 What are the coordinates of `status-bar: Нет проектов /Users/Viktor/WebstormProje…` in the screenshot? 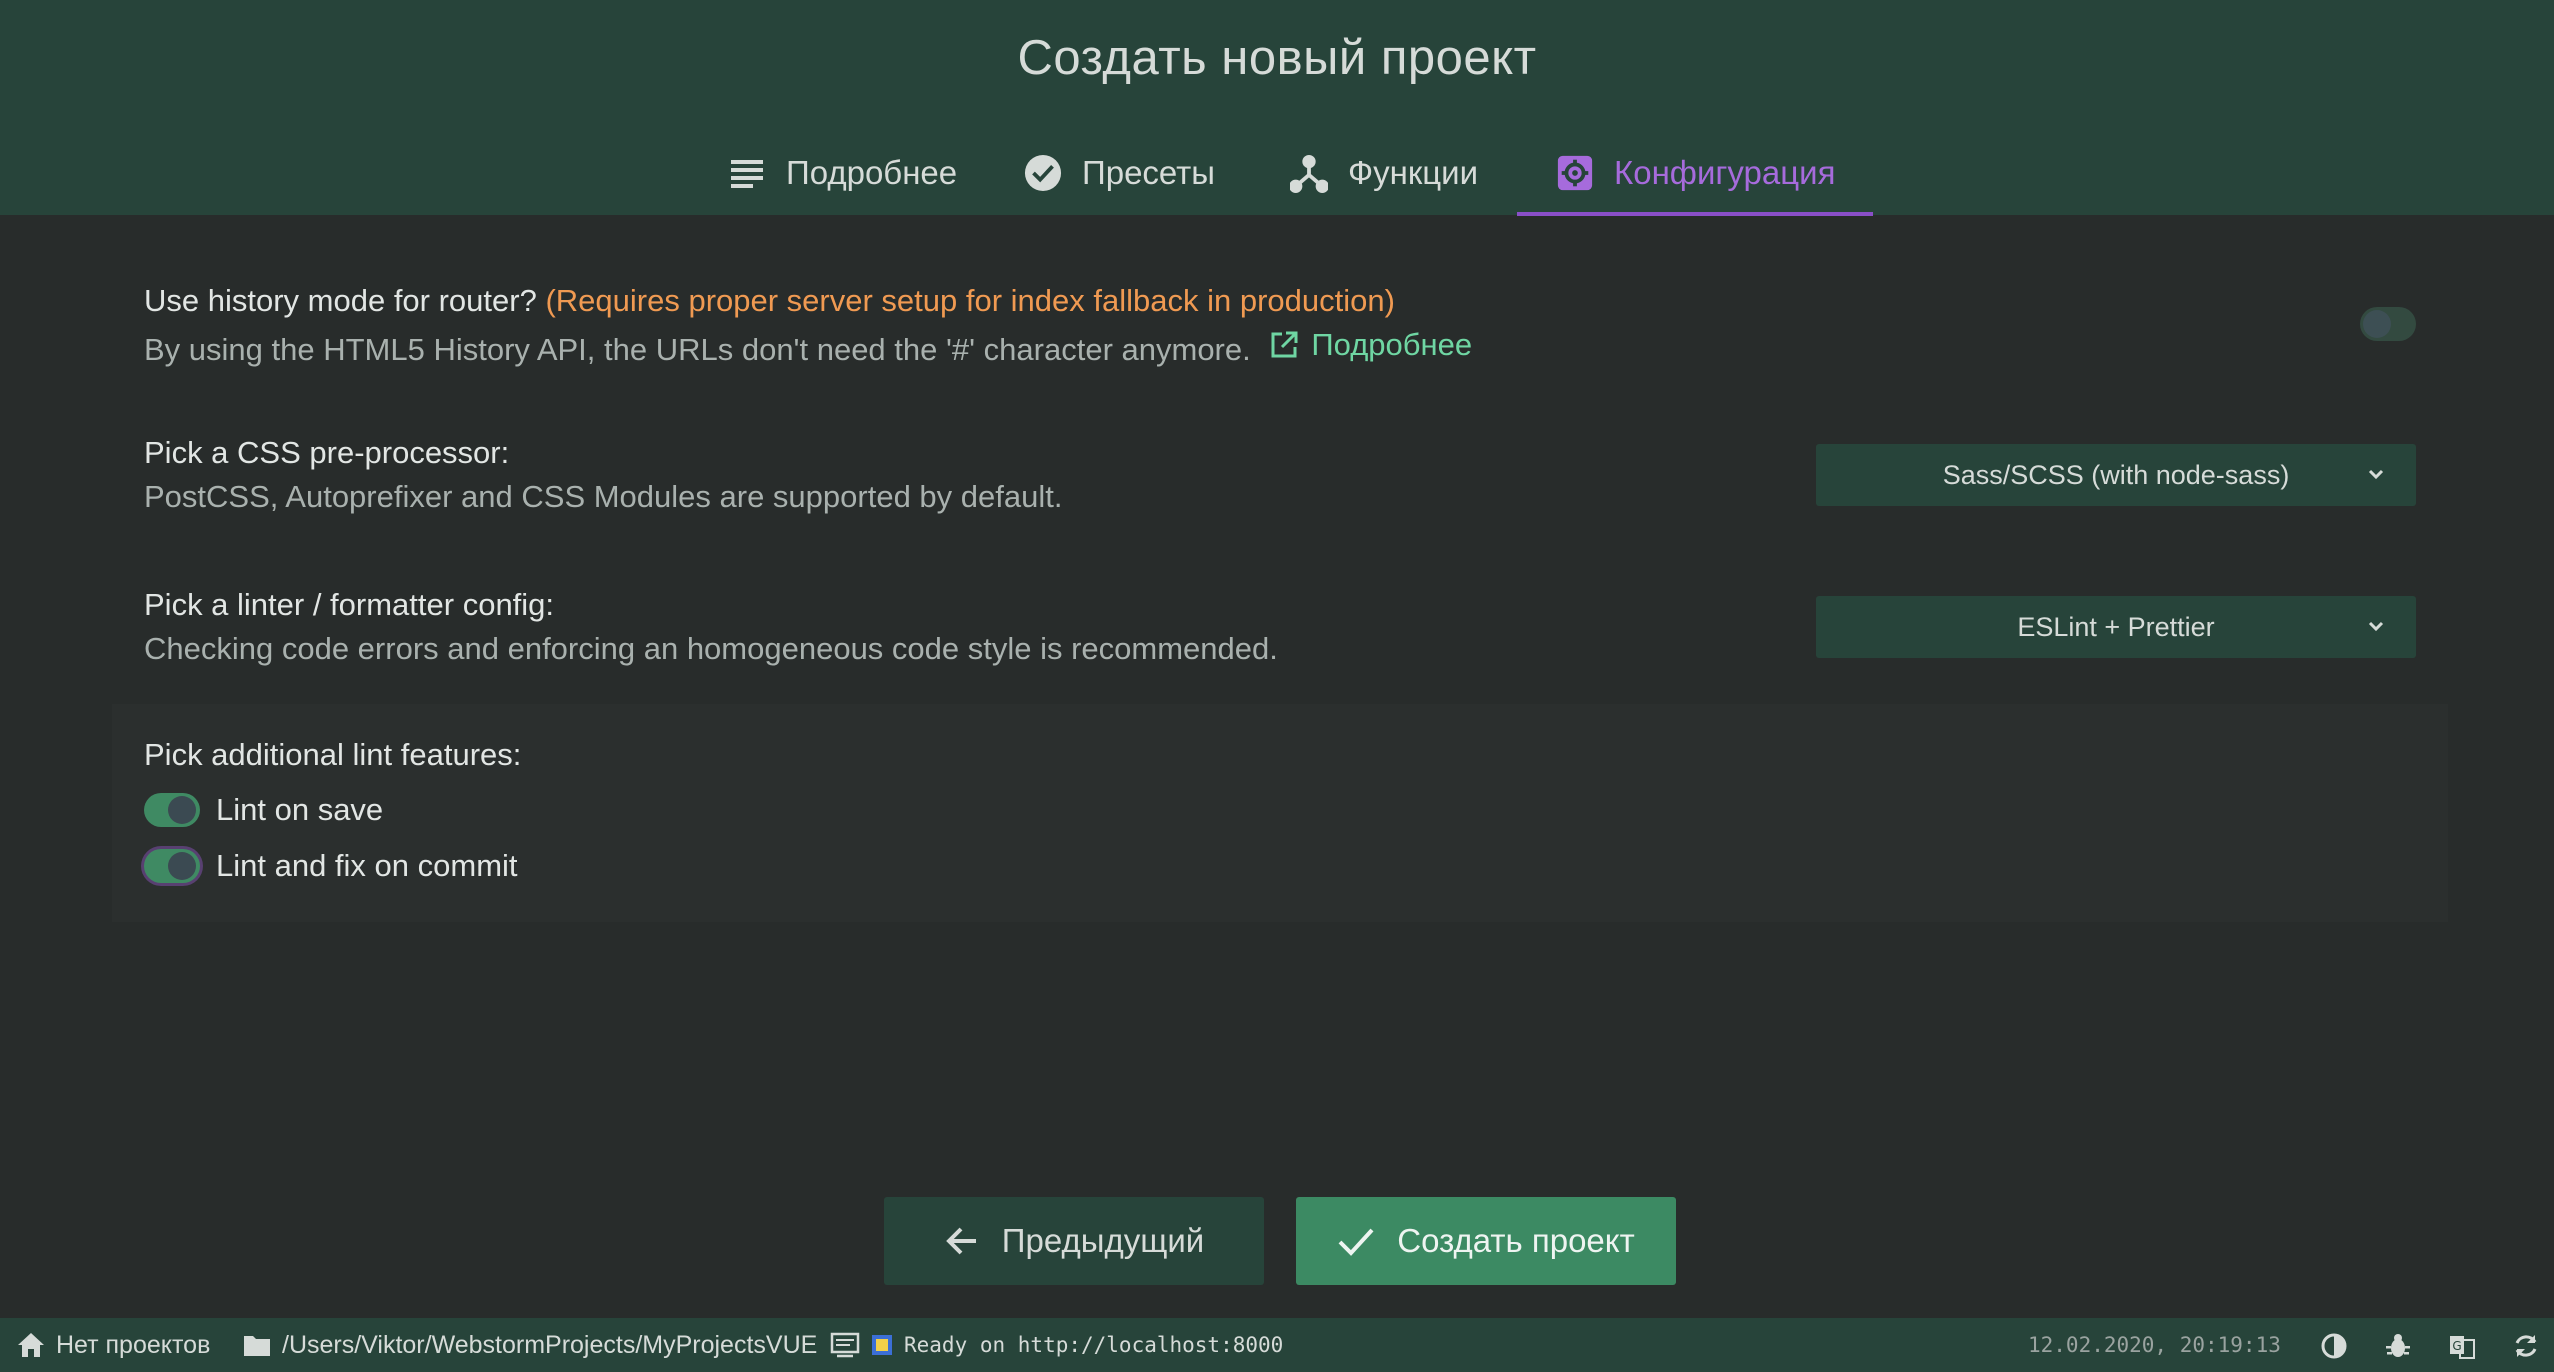 It's located at (1277, 1345).